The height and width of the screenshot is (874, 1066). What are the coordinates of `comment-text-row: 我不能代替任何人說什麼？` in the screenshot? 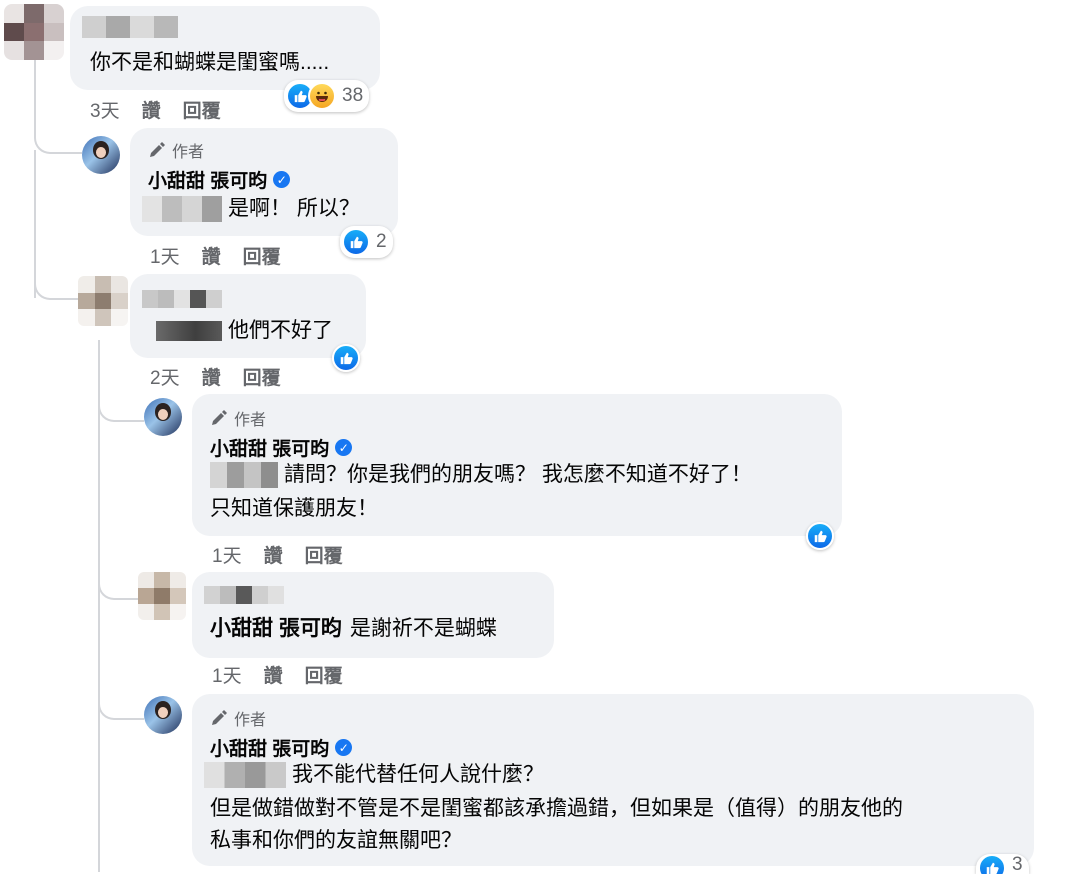 It's located at (374, 774).